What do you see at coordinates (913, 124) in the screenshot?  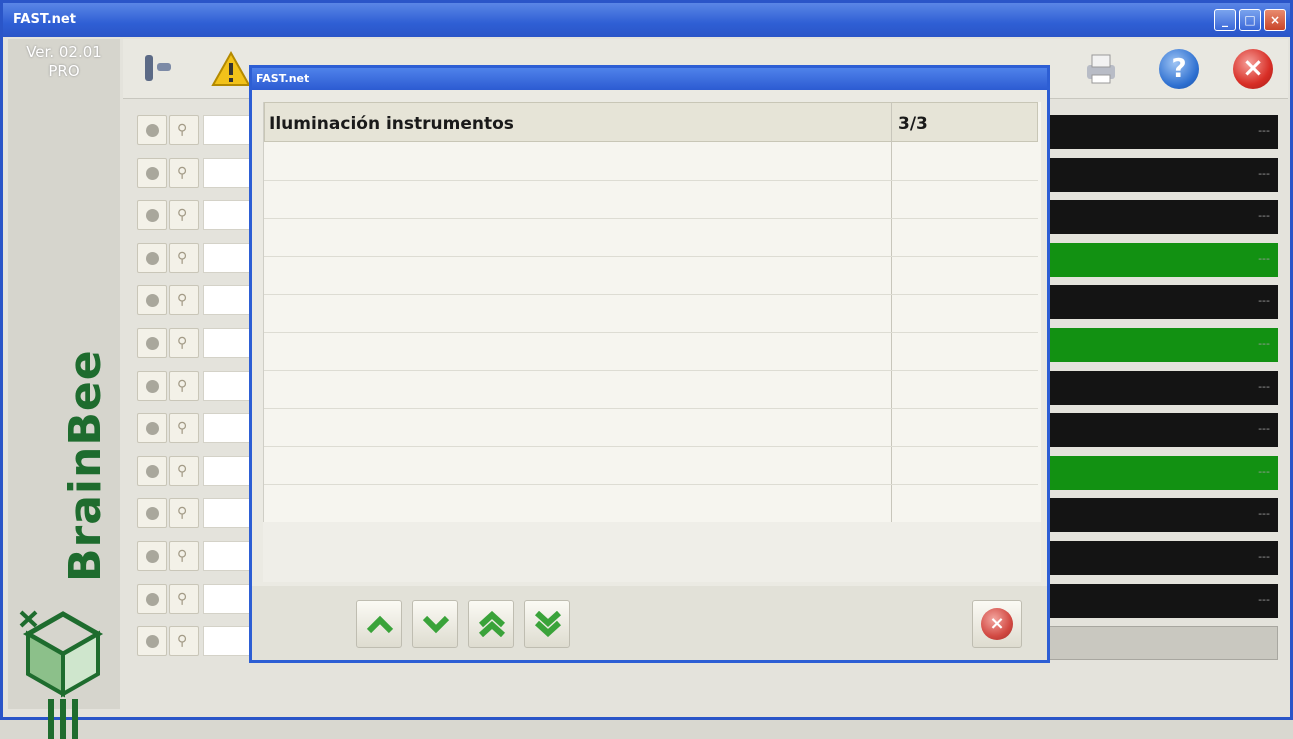 I see `grid-header-page: 3/3` at bounding box center [913, 124].